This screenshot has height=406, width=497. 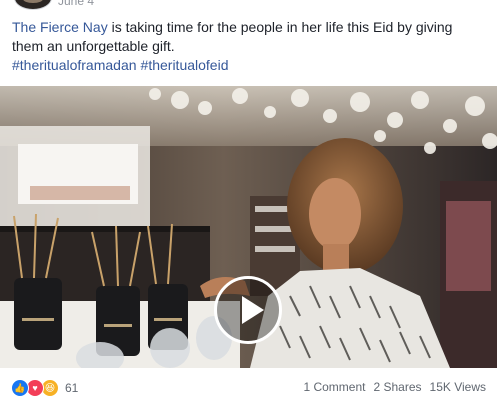 I want to click on comments-count: 1 Comment, so click(x=334, y=387).